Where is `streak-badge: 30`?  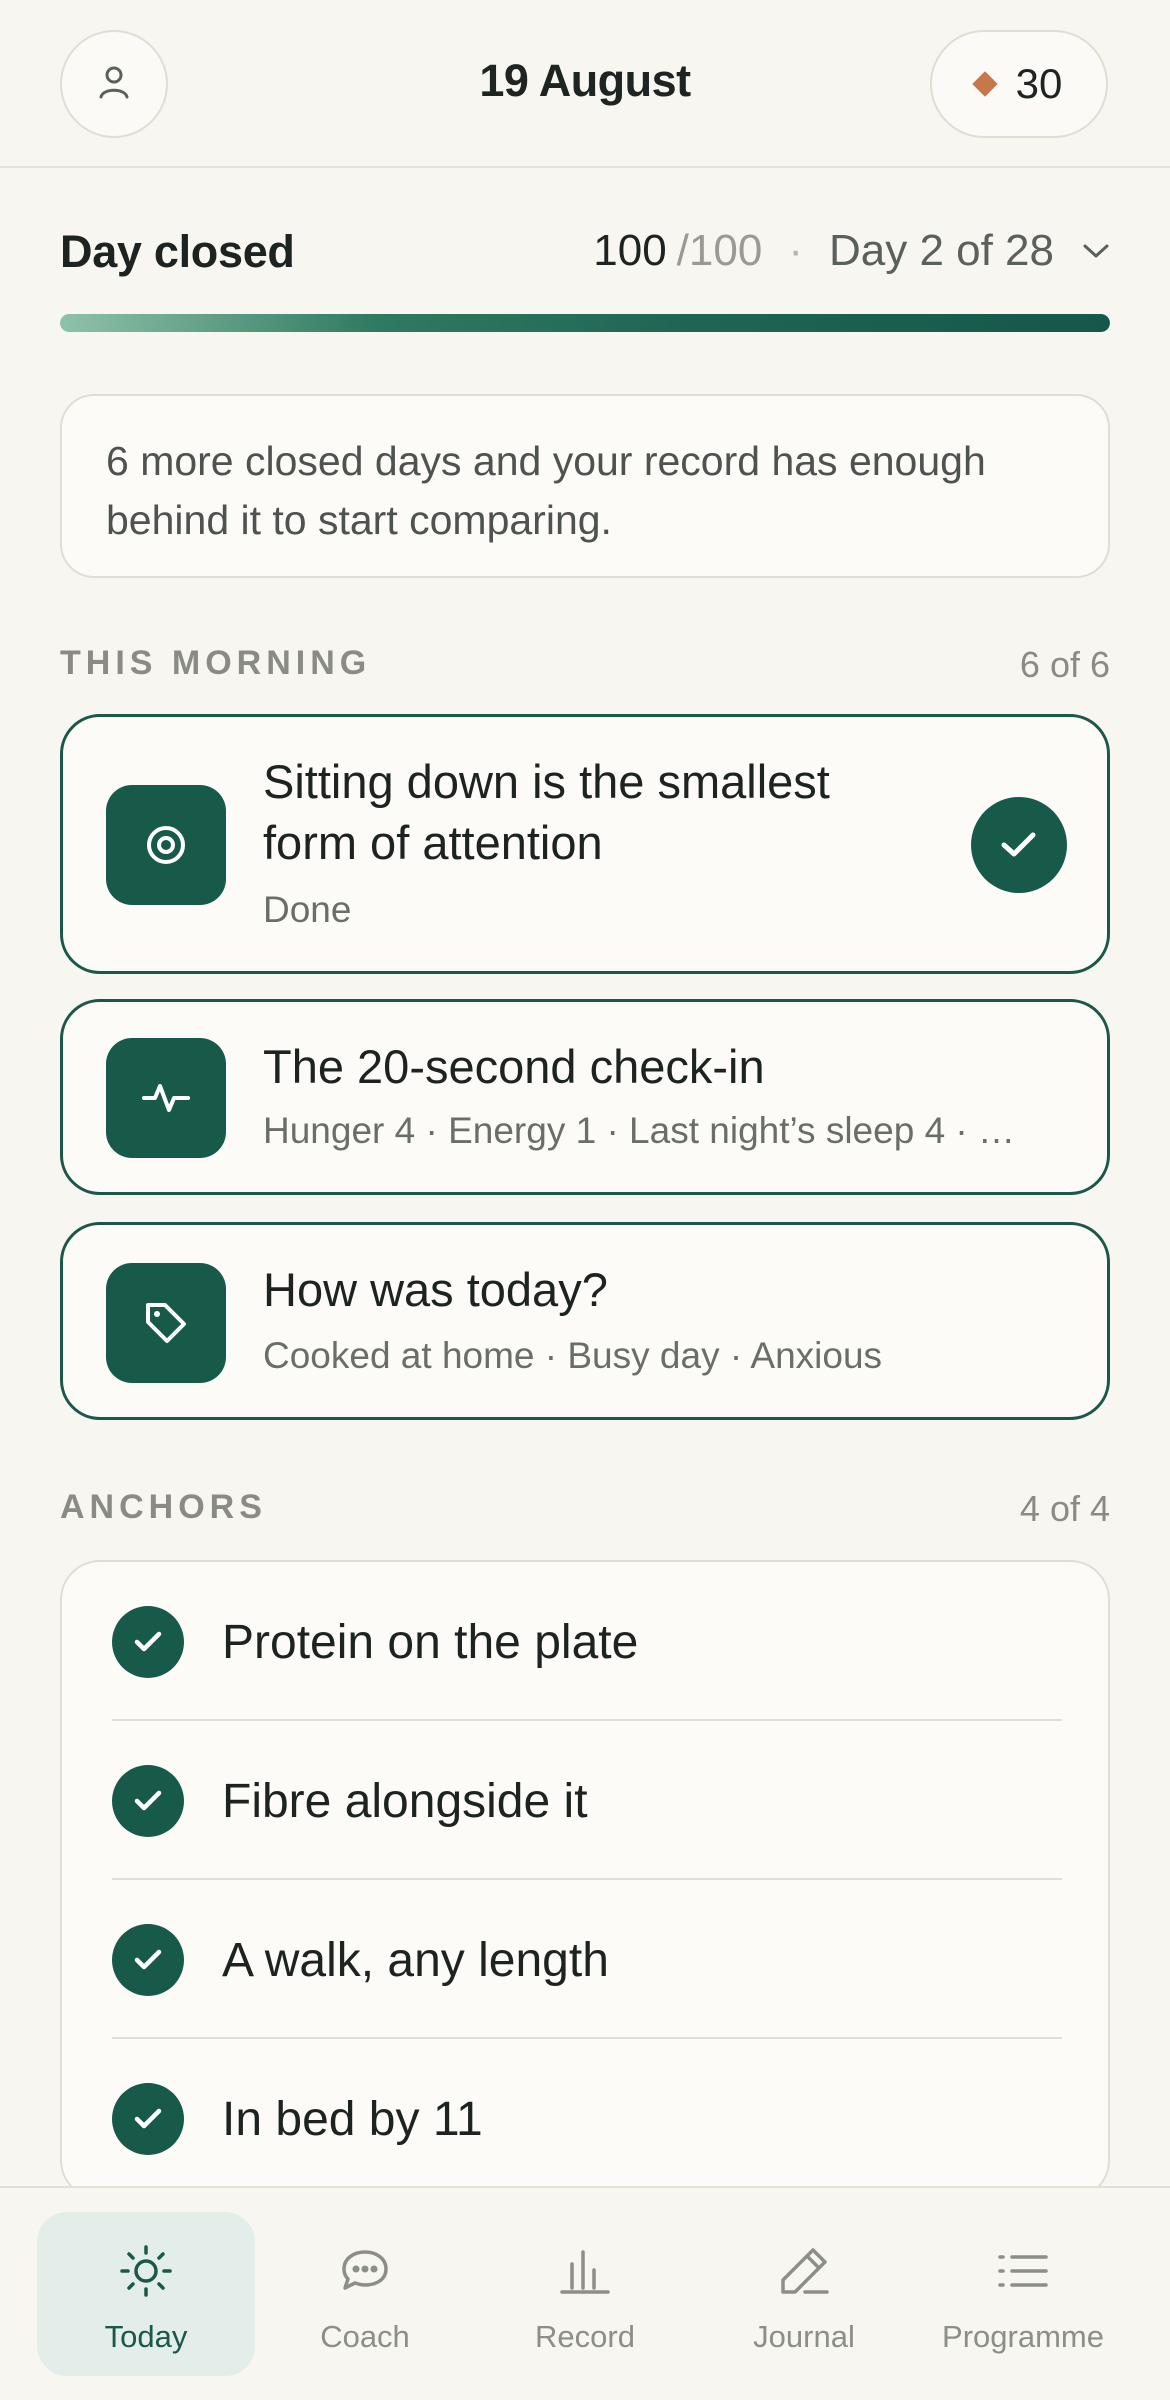
streak-badge: 30 is located at coordinates (1019, 84).